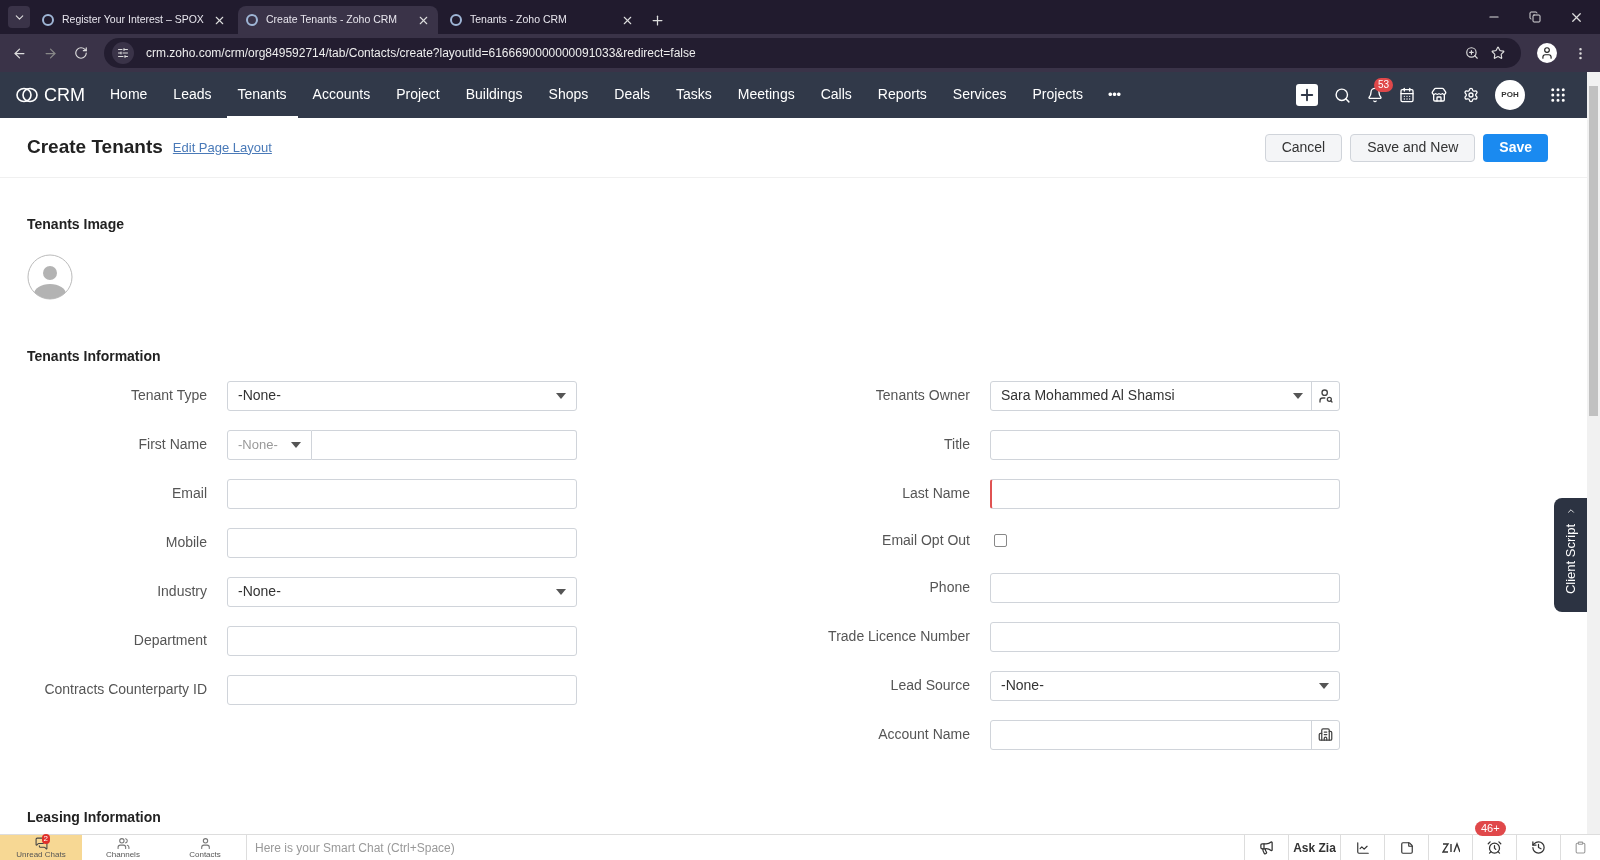  I want to click on nav-tab: Reports, so click(902, 95).